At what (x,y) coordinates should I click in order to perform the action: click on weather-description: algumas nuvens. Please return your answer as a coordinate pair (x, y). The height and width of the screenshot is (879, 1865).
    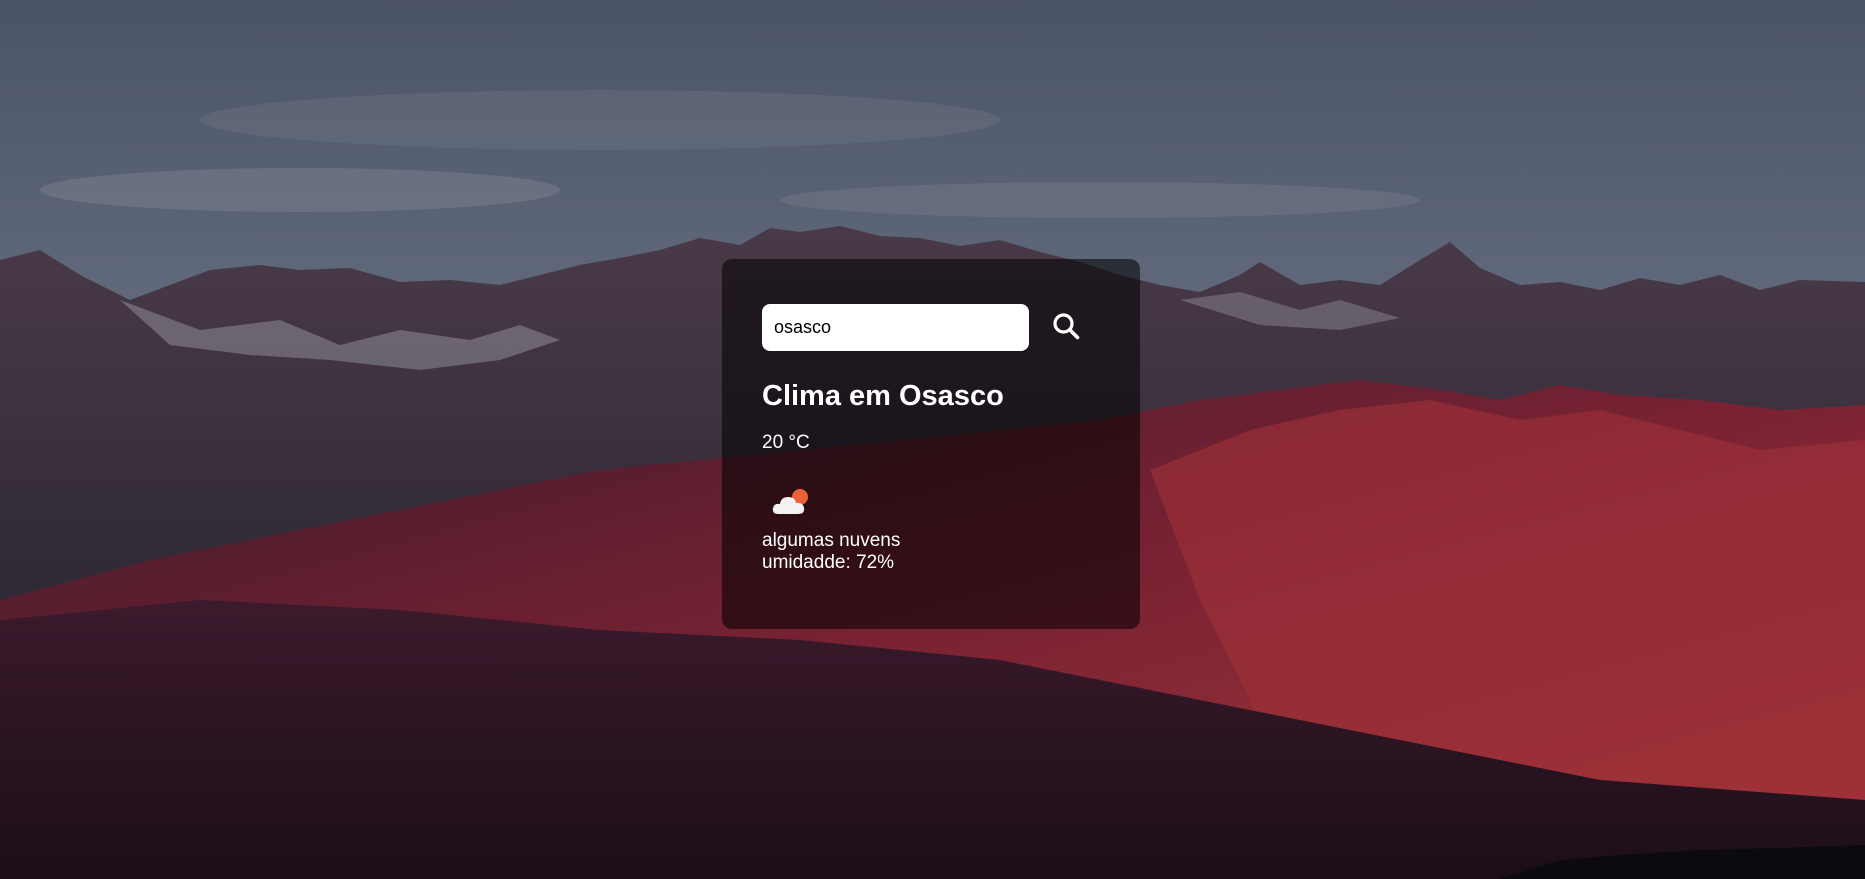
    Looking at the image, I should click on (831, 540).